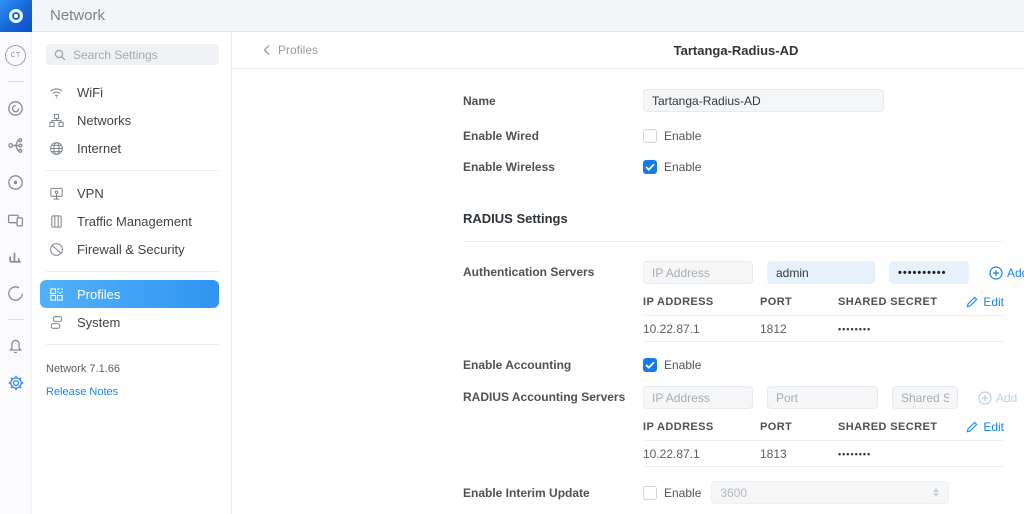 The width and height of the screenshot is (1024, 514). I want to click on name-field, so click(763, 100).